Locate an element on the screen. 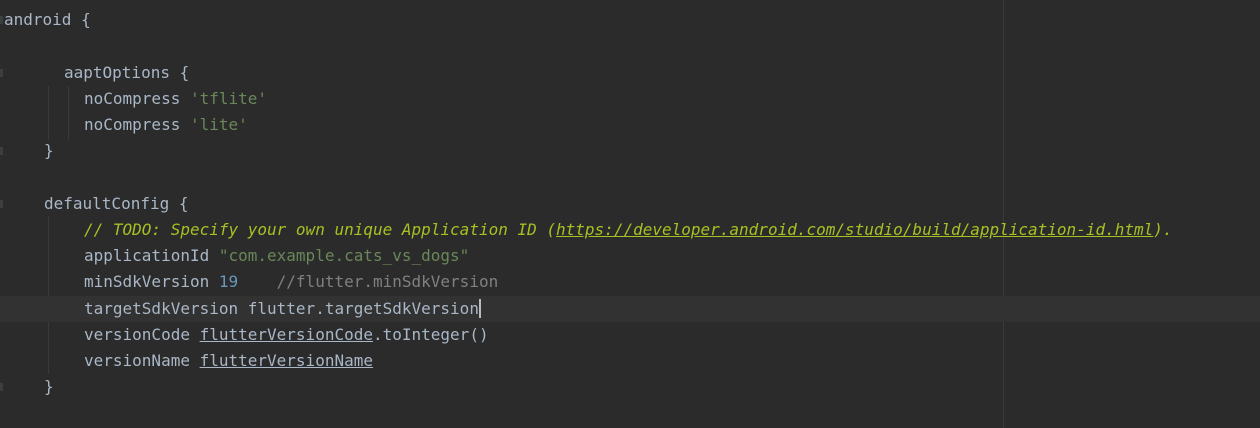 The width and height of the screenshot is (1260, 428). todo-suffix: ). is located at coordinates (1163, 229).